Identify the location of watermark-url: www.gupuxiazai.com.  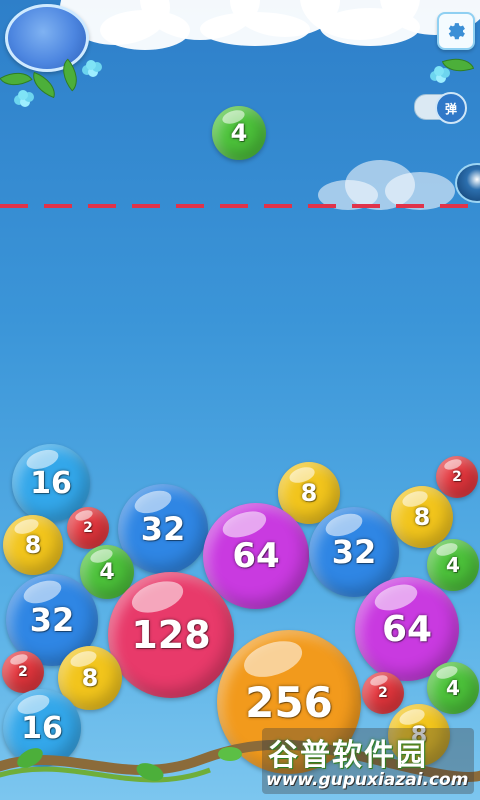
(367, 780).